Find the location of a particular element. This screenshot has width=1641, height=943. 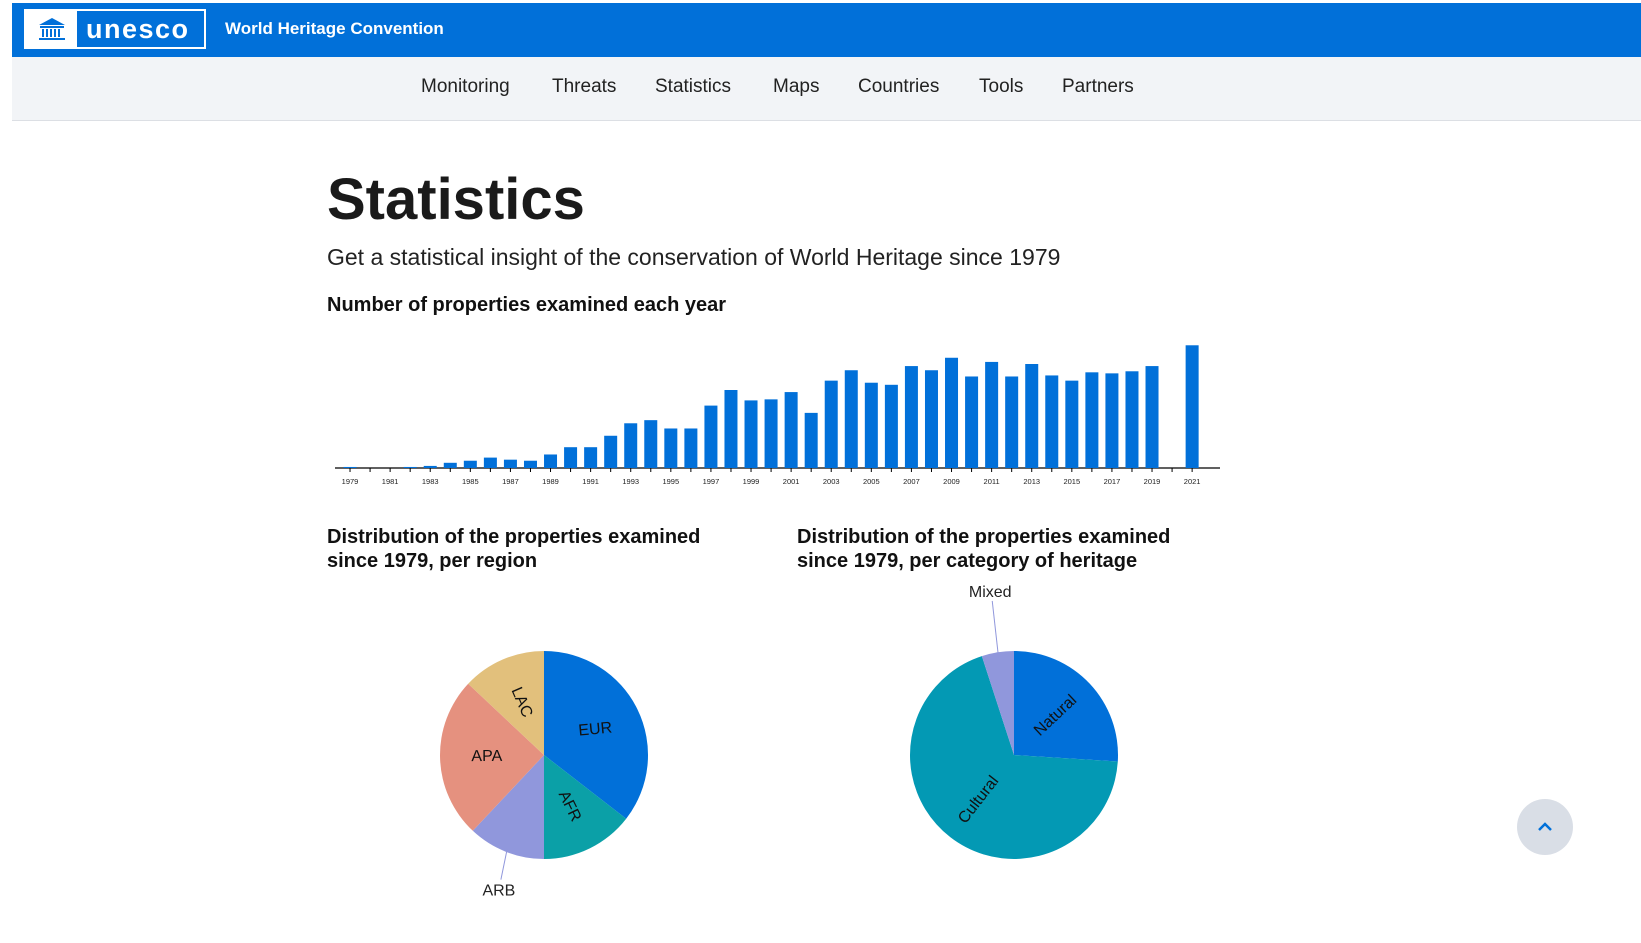

bar-1987 is located at coordinates (510, 463).